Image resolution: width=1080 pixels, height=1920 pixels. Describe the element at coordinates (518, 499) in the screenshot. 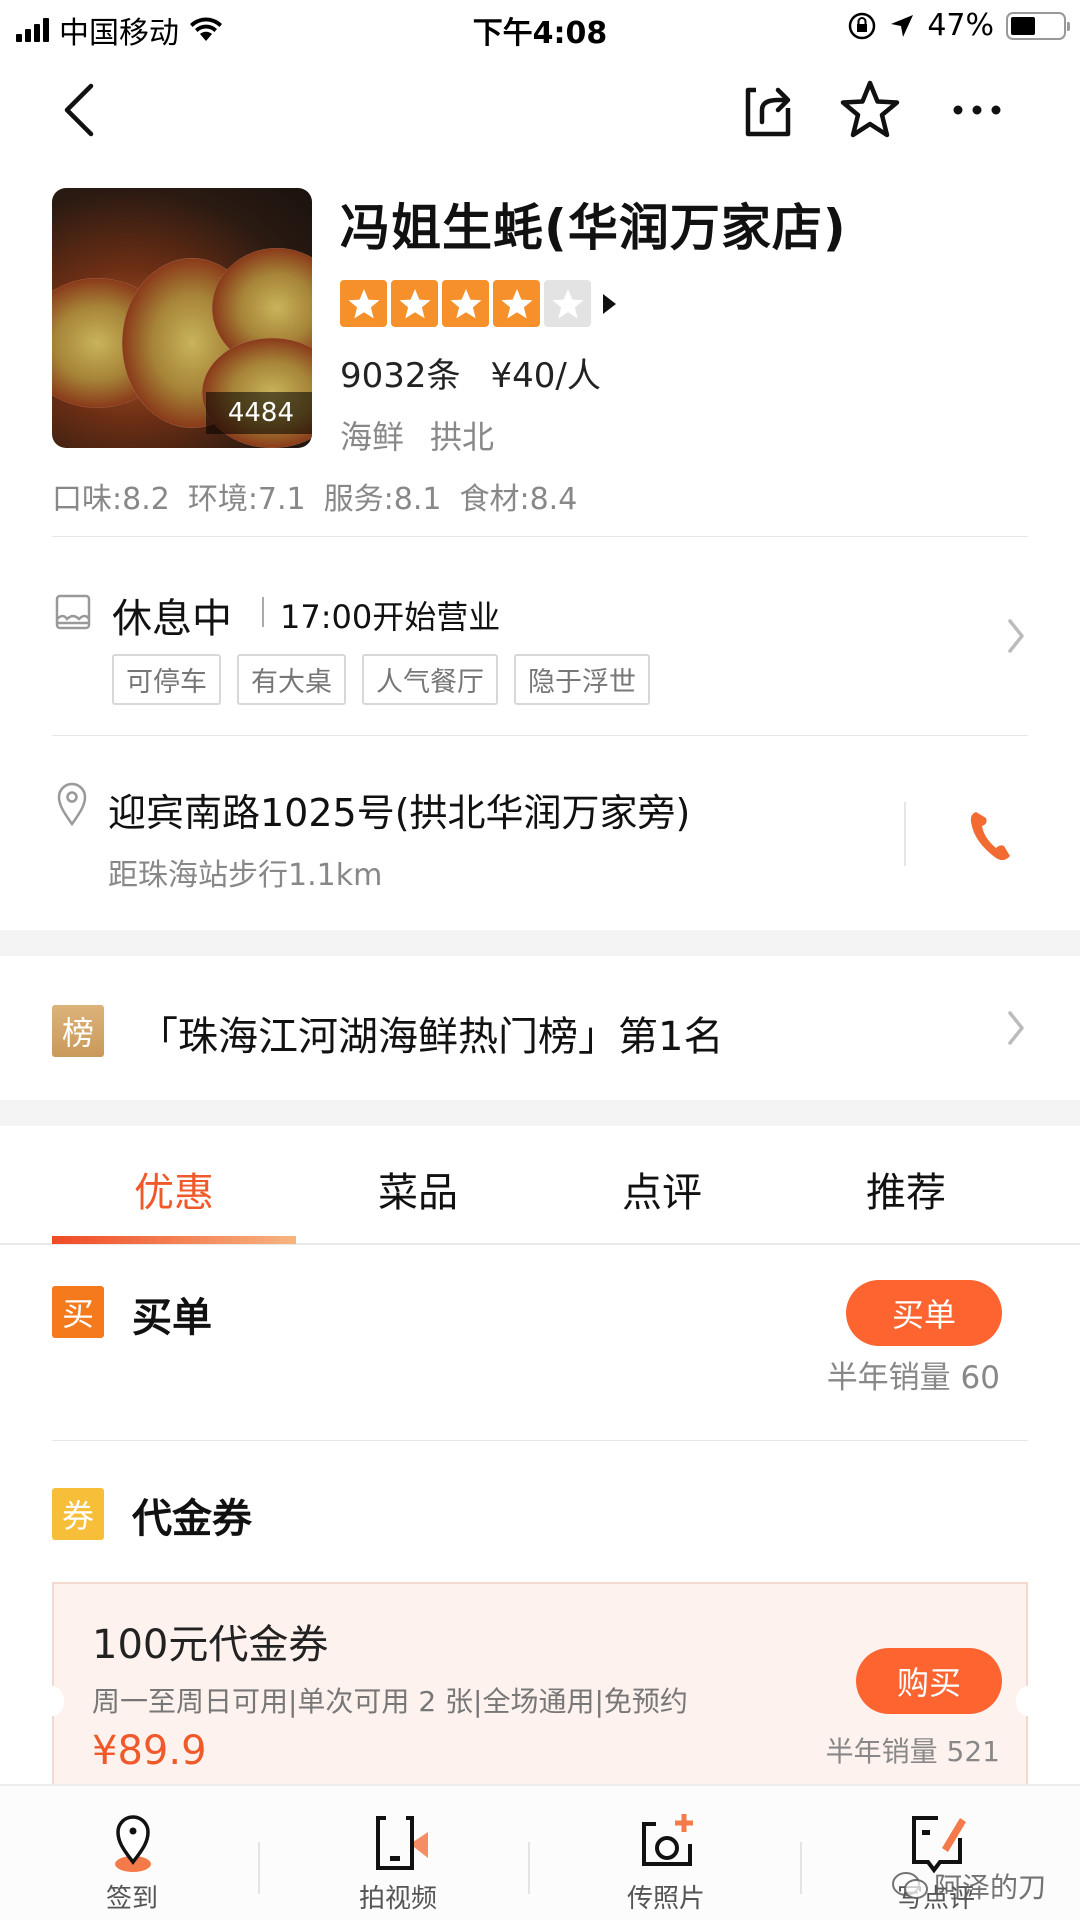

I see `score-ingredients: 食材:8.4` at that location.